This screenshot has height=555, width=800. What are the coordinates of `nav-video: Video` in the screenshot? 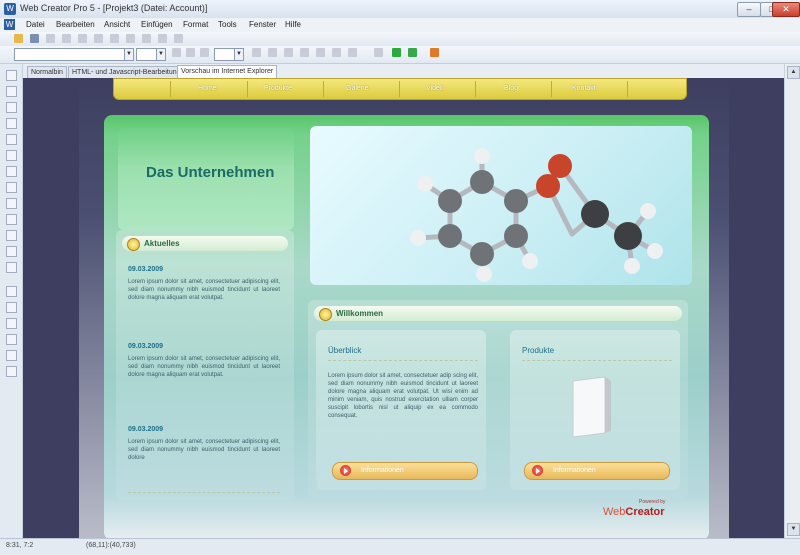 It's located at (435, 88).